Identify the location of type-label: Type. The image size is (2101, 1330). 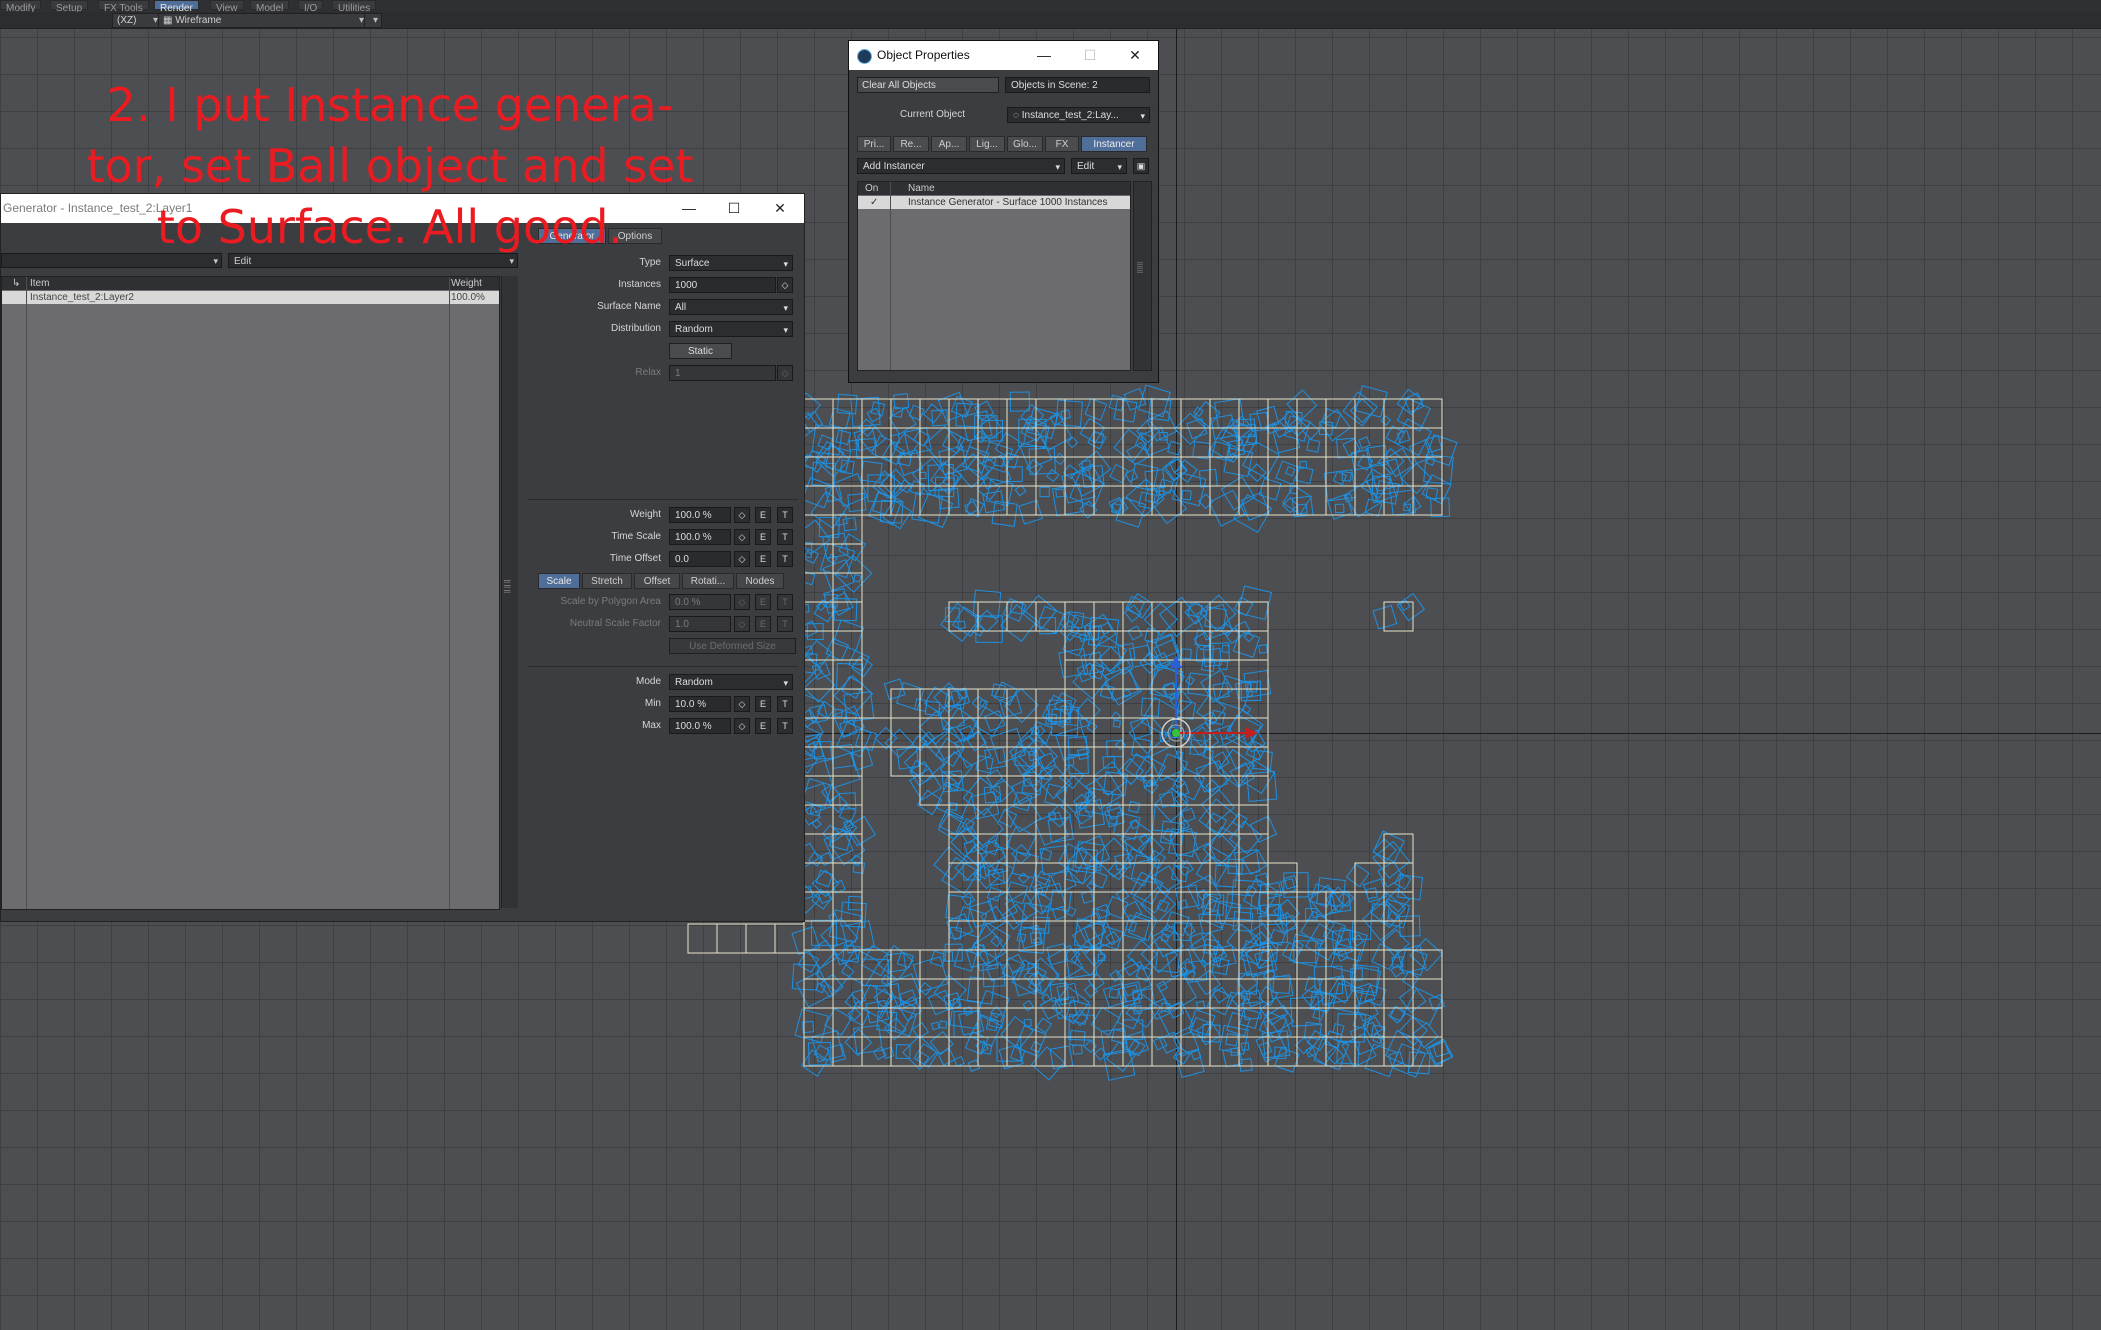
(650, 262).